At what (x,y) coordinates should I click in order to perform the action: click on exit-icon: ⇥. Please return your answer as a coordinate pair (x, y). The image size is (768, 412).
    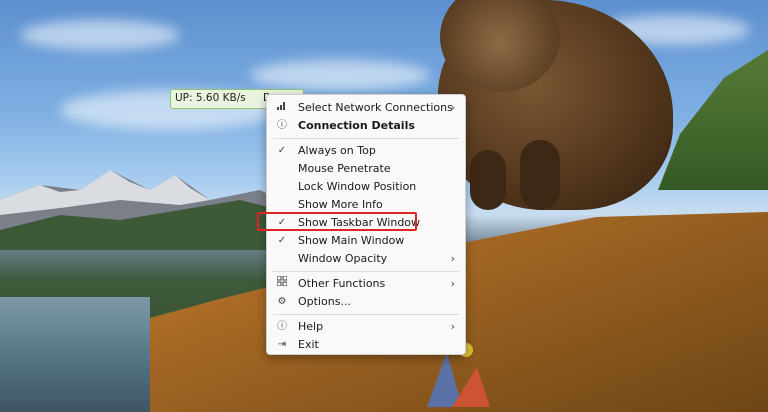
    Looking at the image, I should click on (282, 344).